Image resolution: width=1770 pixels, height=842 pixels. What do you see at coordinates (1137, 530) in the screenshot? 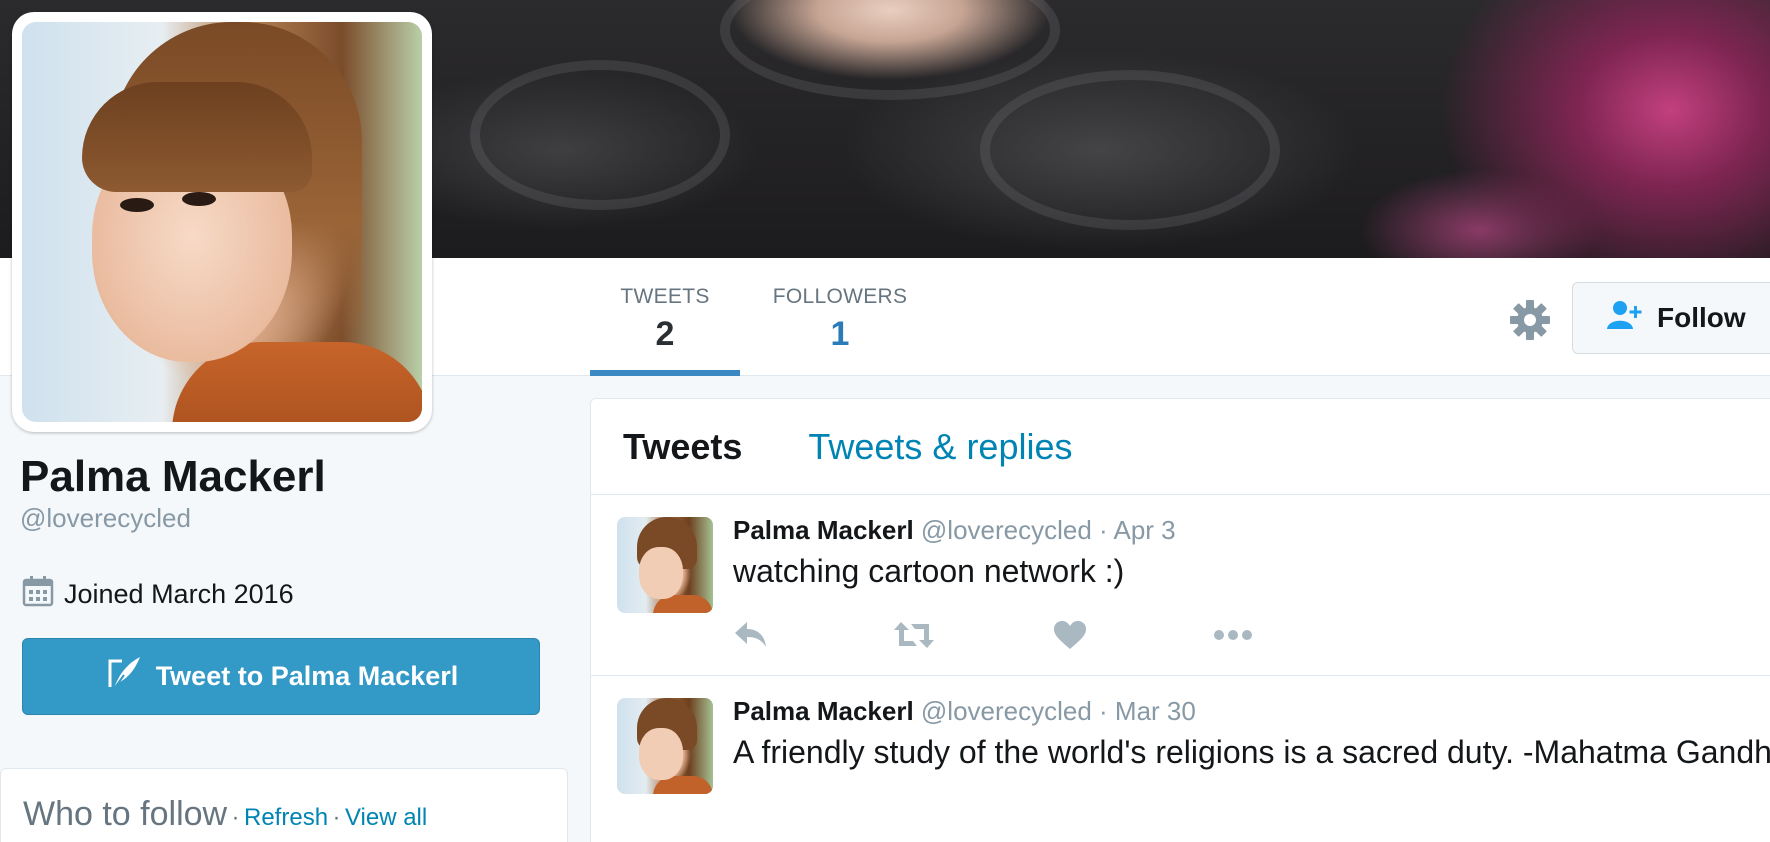
I see `tweet-date: · Apr 3` at bounding box center [1137, 530].